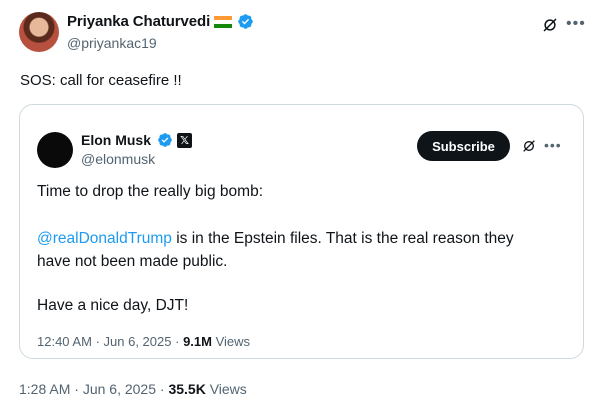 The image size is (597, 403). I want to click on quoted-author-name: Elon Musk 𝕏, so click(137, 140).